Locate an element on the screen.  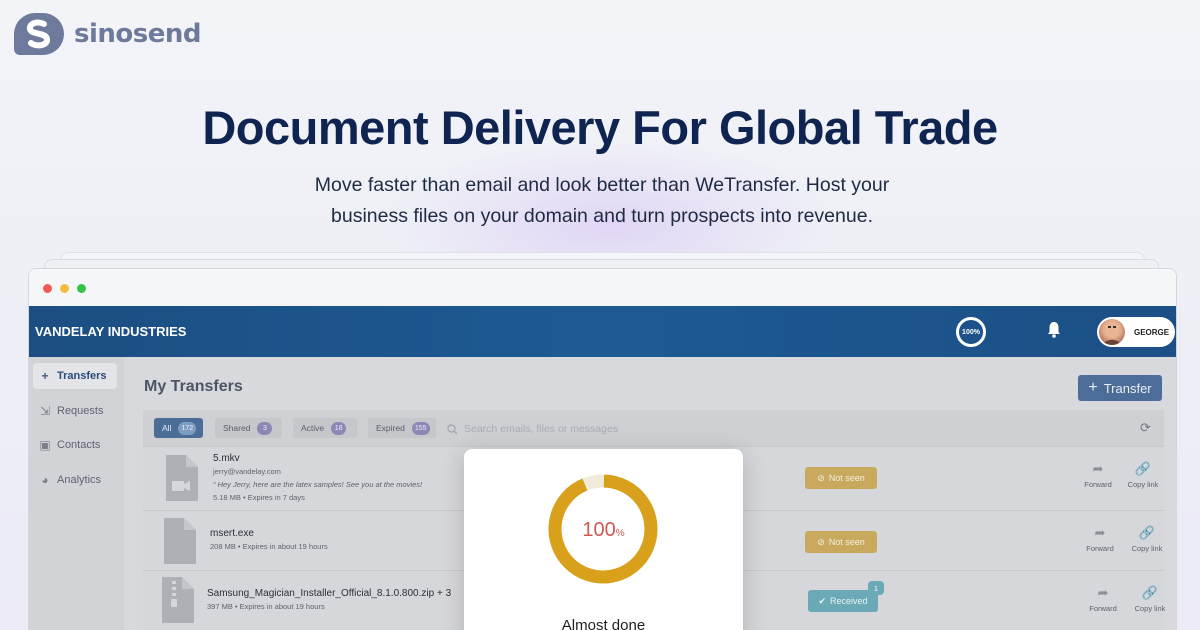
filter-count: 172 is located at coordinates (187, 428).